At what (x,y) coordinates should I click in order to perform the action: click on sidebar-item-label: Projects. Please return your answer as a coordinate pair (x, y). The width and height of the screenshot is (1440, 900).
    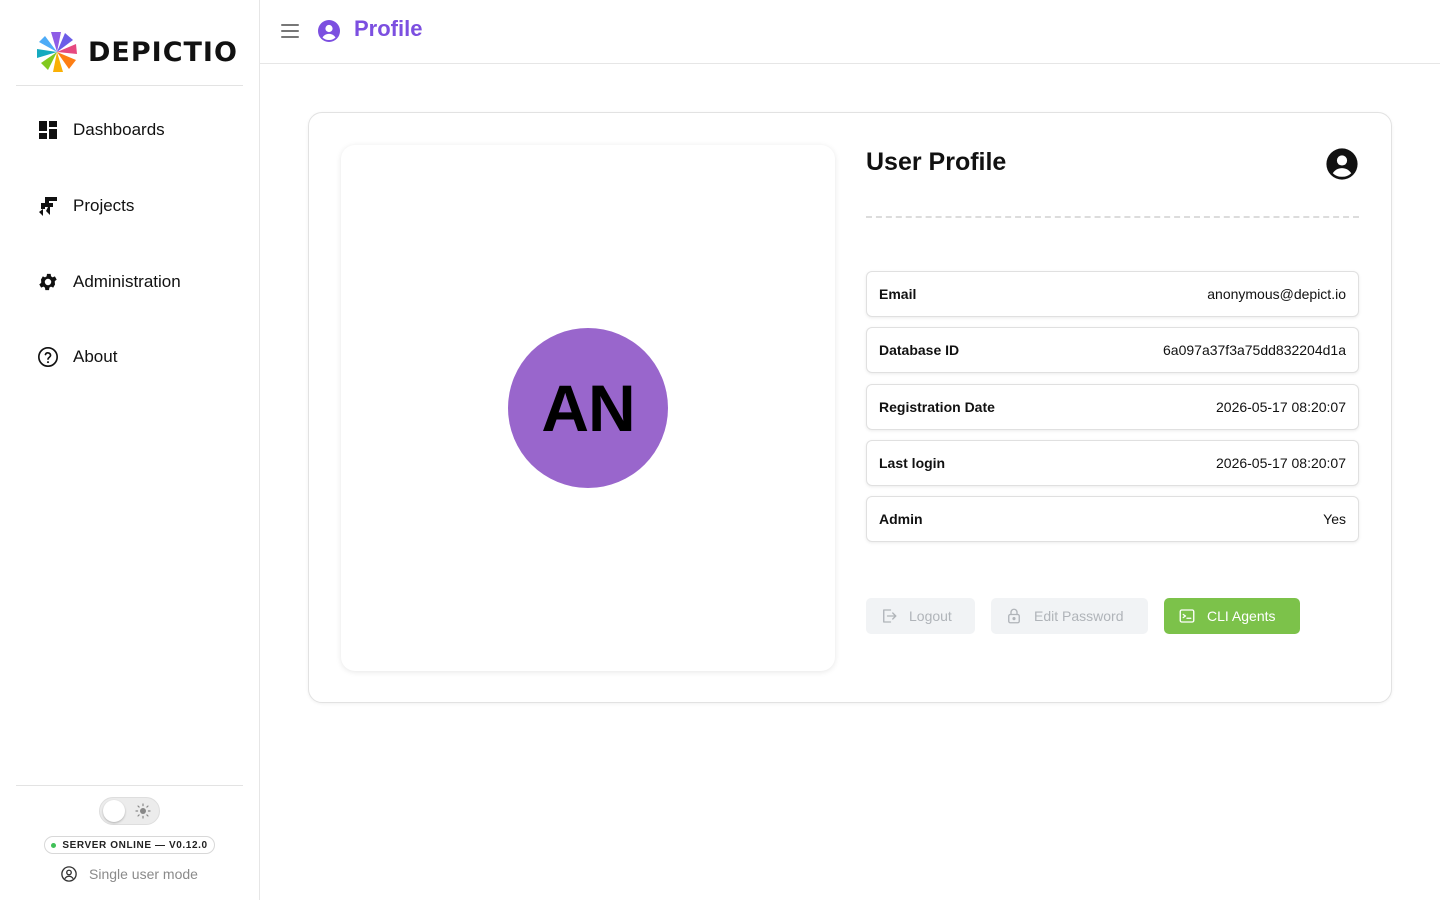
    Looking at the image, I should click on (104, 205).